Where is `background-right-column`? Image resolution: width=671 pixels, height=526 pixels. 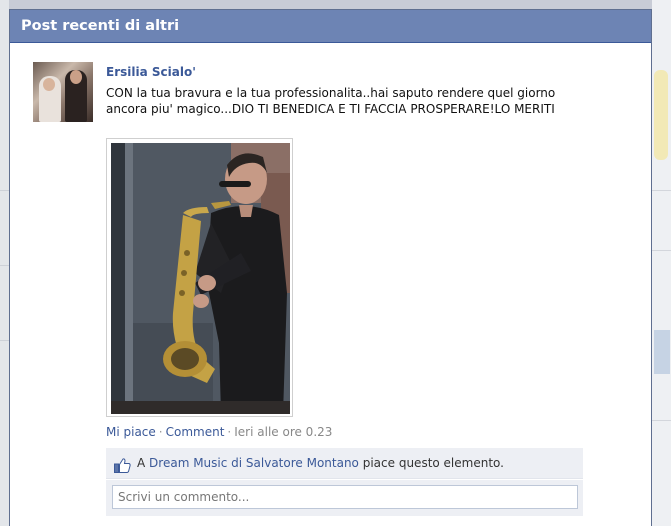
background-right-column is located at coordinates (661, 263).